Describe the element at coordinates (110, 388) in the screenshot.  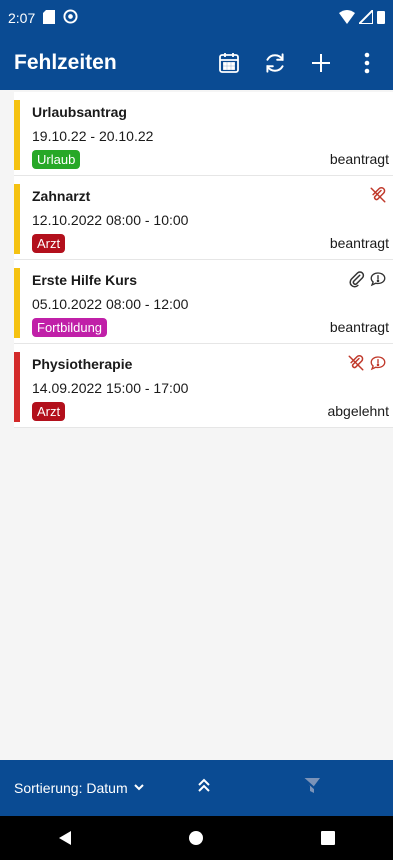
I see `item-dates: 14.09.2022 15:00 - 17:00` at that location.